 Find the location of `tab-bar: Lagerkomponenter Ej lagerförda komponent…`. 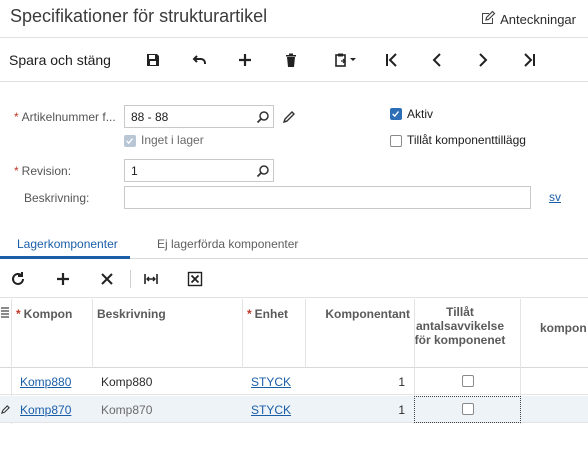

tab-bar: Lagerkomponenter Ej lagerförda komponent… is located at coordinates (294, 244).